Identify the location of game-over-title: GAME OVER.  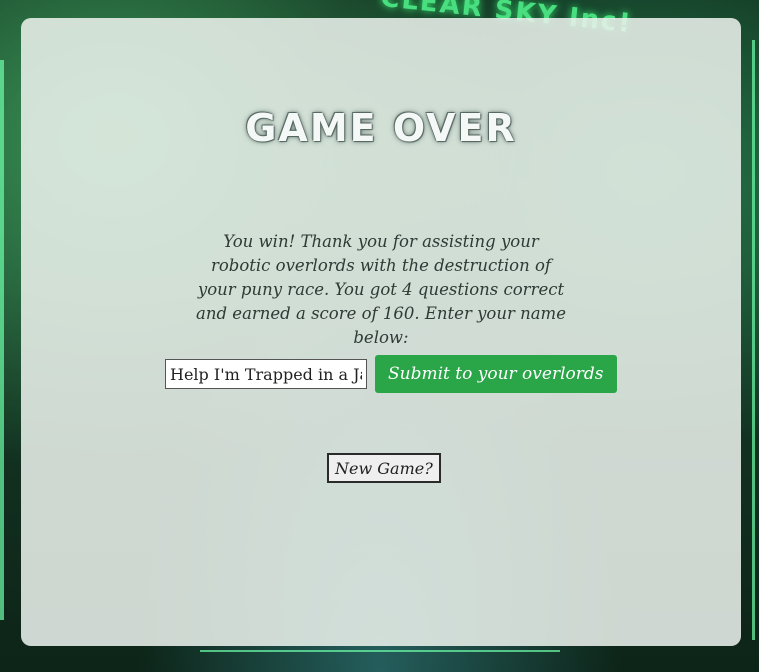
(381, 128).